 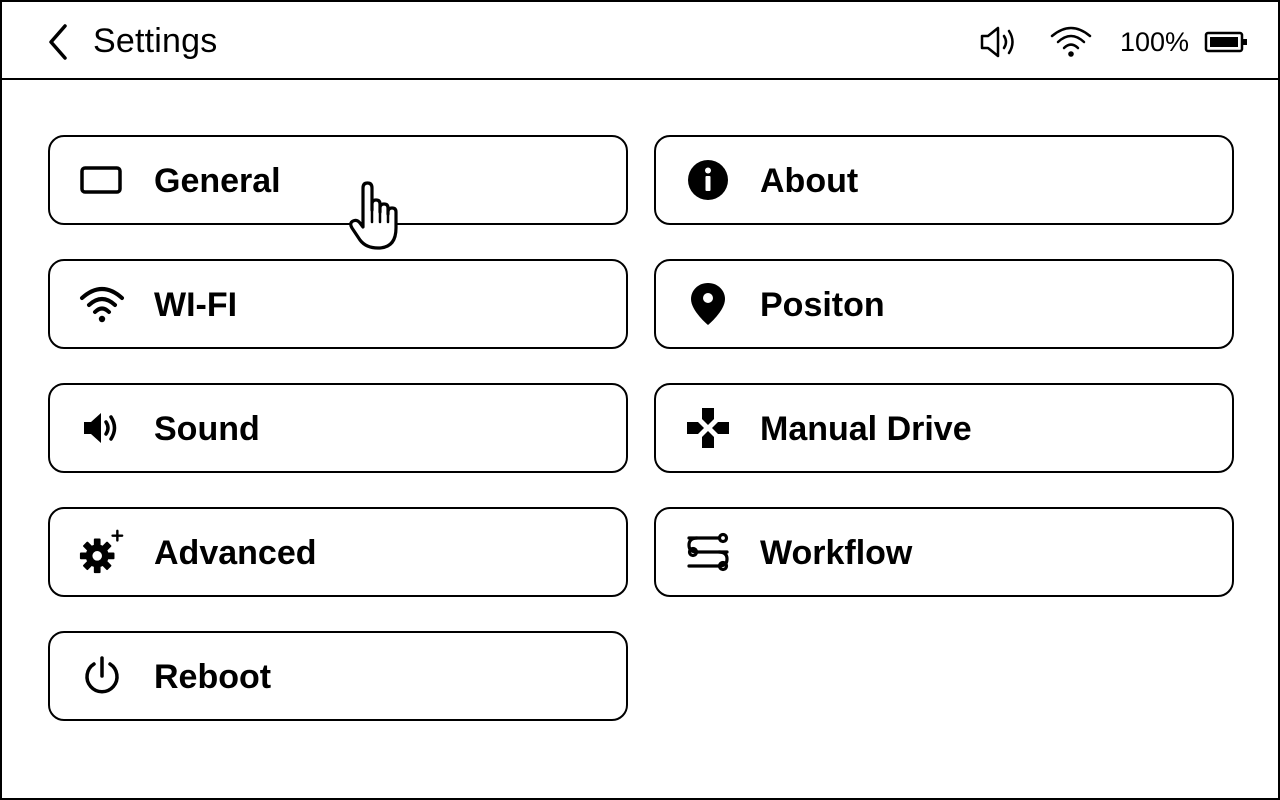 What do you see at coordinates (944, 304) in the screenshot?
I see `position-button: Positon` at bounding box center [944, 304].